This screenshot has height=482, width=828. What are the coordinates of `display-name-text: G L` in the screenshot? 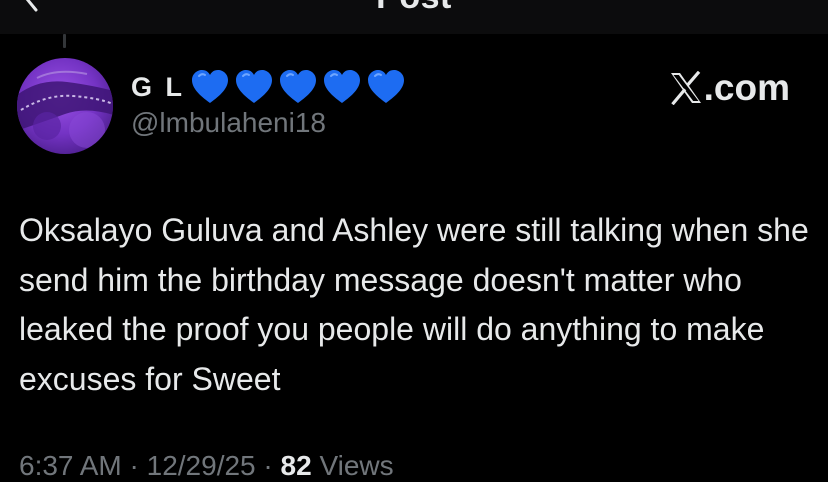 It's located at (158, 86).